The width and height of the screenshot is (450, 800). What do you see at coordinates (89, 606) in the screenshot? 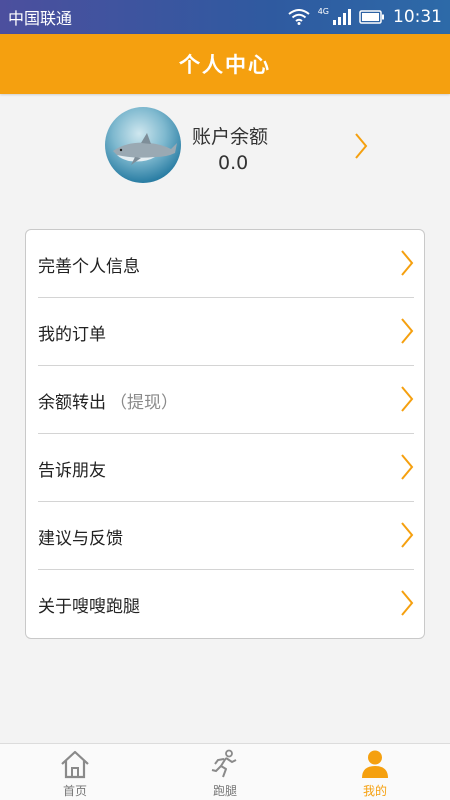
I see `menu-item-label: 关于嗖嗖跑腿` at bounding box center [89, 606].